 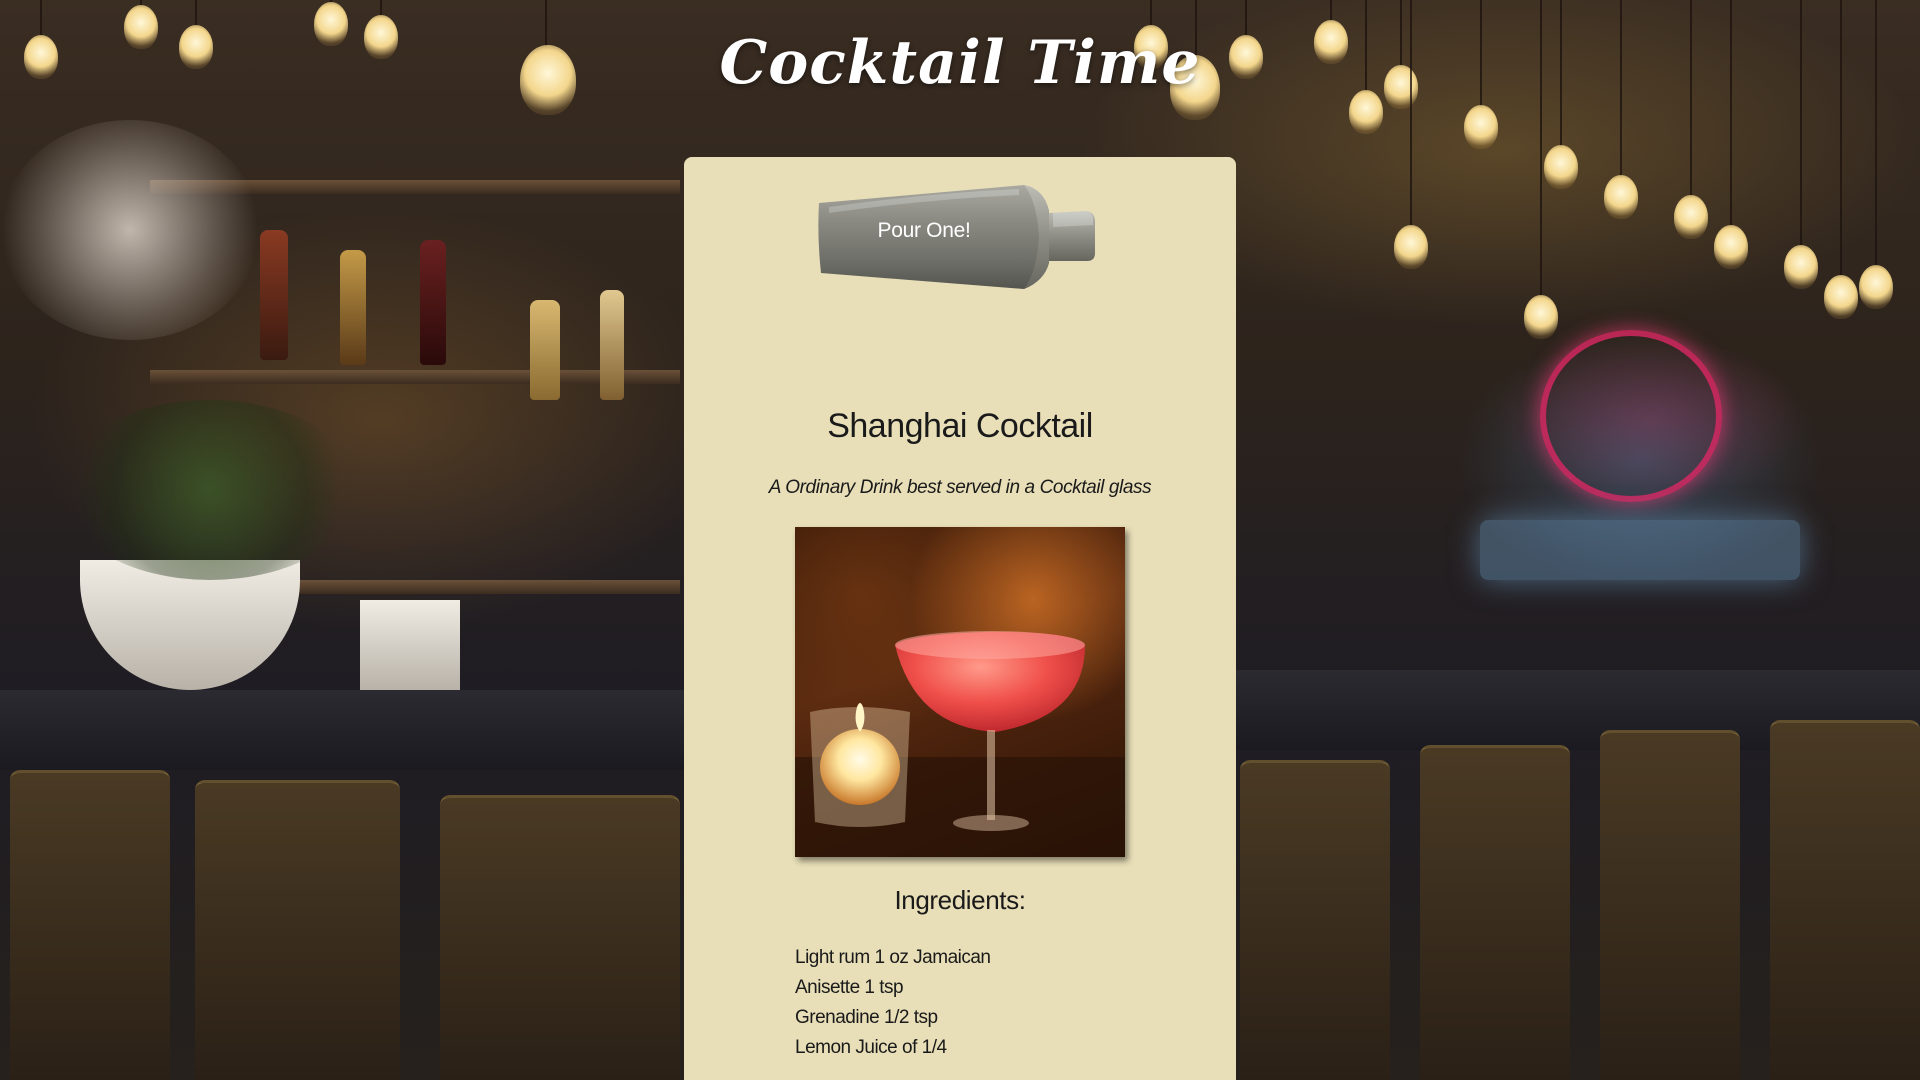 I want to click on drink-name: Shanghai Cocktail, so click(x=960, y=426).